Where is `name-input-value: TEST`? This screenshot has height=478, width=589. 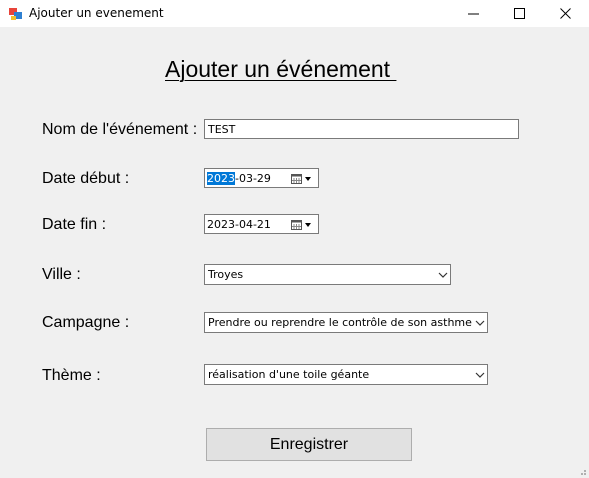
name-input-value: TEST is located at coordinates (222, 129).